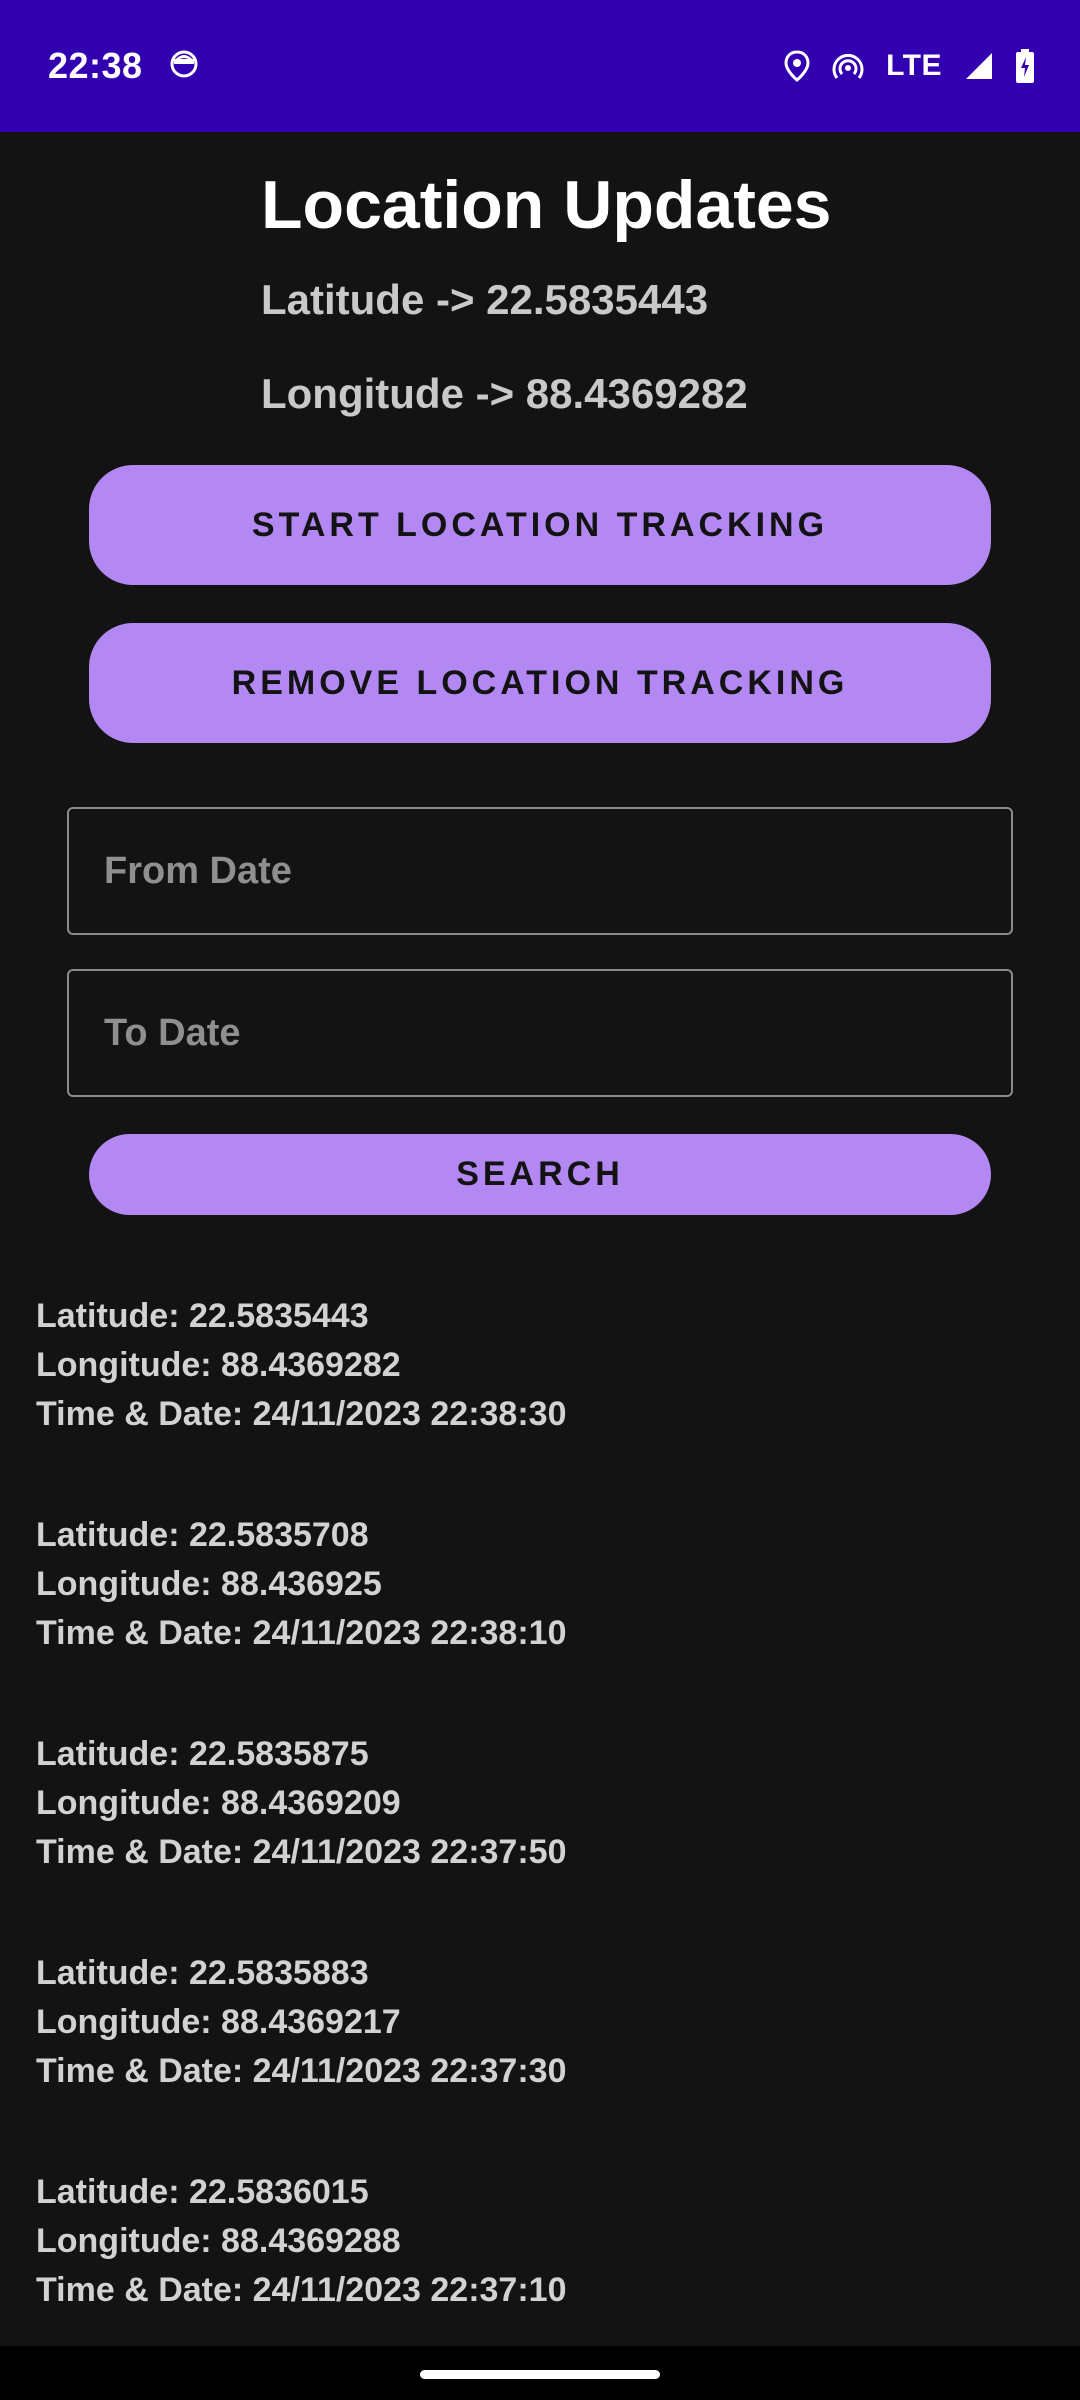 This screenshot has width=1080, height=2400. I want to click on battery-charging-icon, so click(1025, 66).